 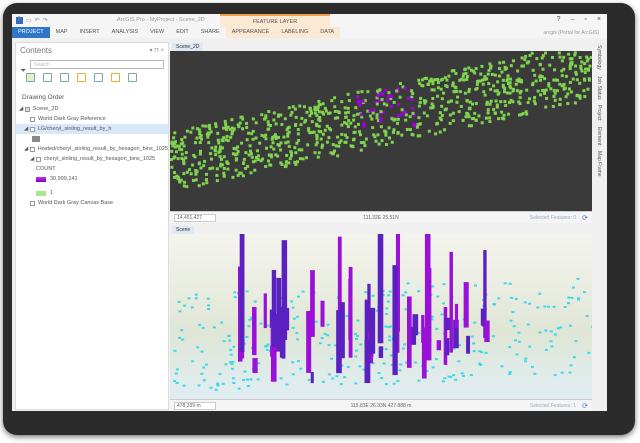 What do you see at coordinates (97, 64) in the screenshot?
I see `search-input: Search` at bounding box center [97, 64].